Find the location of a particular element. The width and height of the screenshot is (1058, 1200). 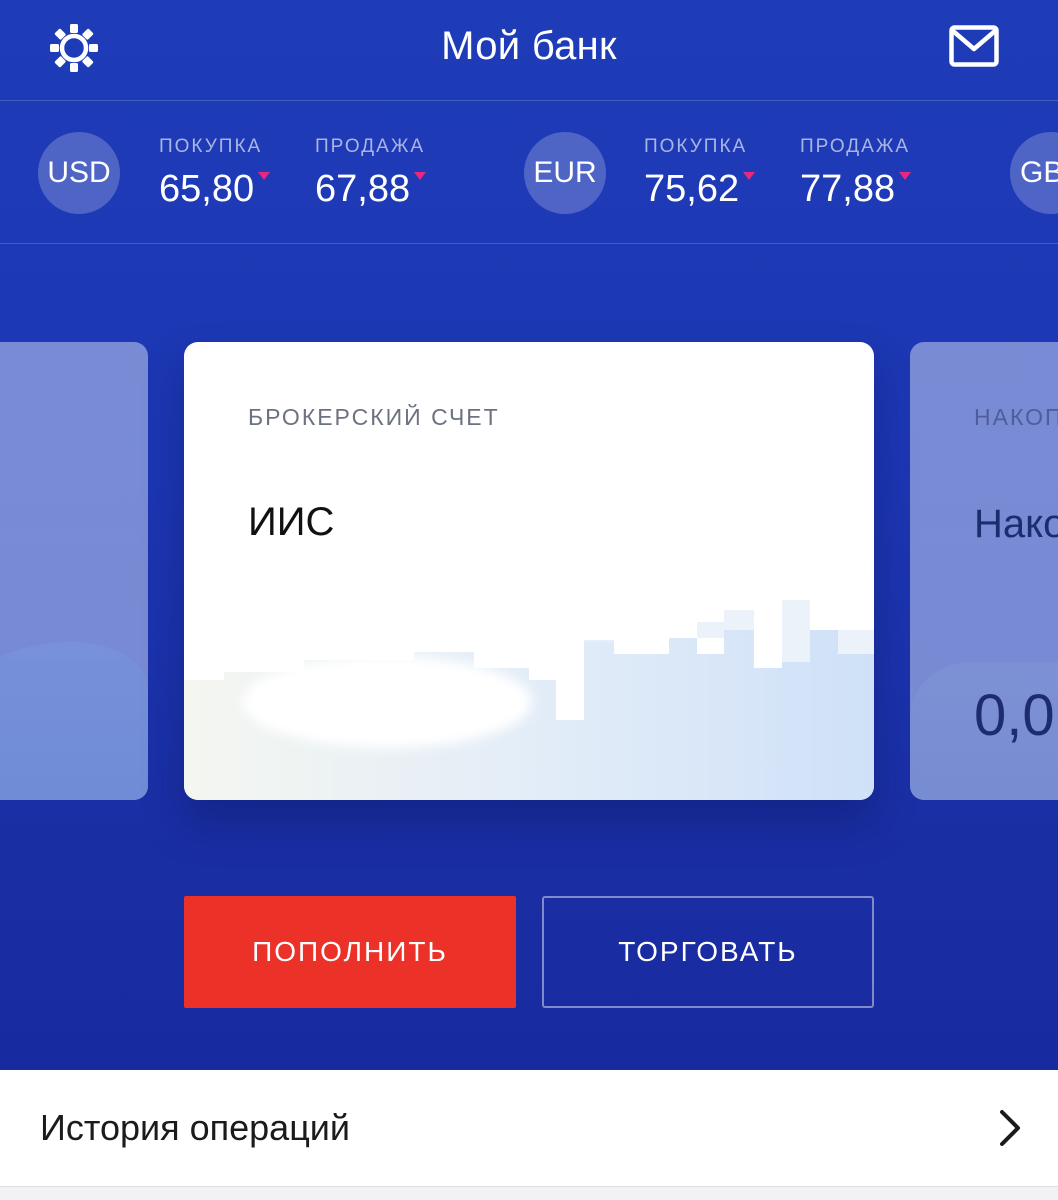

gear-icon is located at coordinates (74, 48).